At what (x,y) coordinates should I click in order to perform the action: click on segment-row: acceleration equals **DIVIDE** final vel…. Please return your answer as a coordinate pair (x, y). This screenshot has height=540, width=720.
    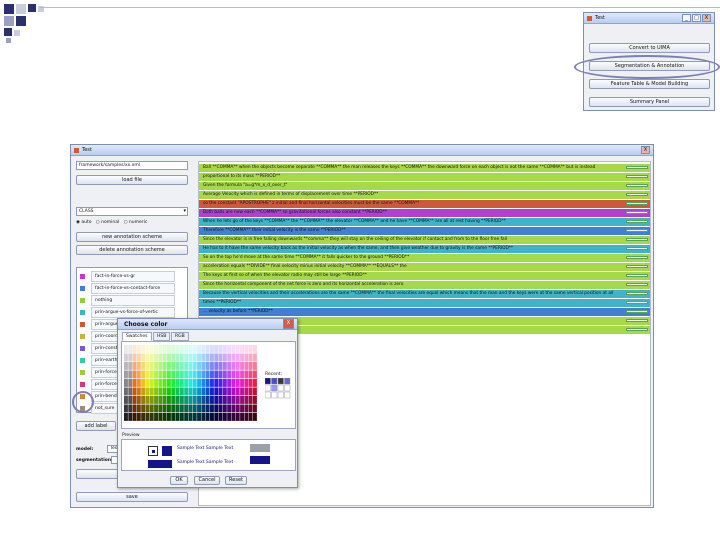
    Looking at the image, I should click on (424, 267).